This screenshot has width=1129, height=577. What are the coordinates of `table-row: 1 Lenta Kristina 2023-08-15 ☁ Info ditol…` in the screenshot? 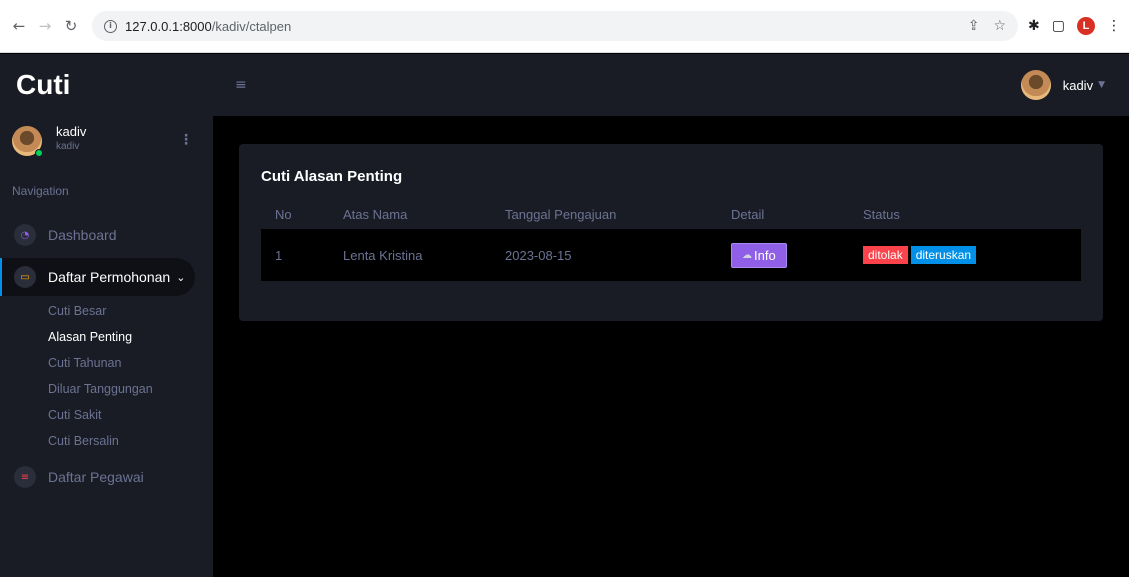 It's located at (671, 255).